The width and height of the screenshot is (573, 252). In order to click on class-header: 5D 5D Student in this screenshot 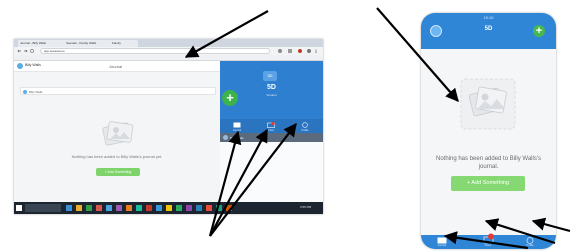, I will do `click(271, 90)`.